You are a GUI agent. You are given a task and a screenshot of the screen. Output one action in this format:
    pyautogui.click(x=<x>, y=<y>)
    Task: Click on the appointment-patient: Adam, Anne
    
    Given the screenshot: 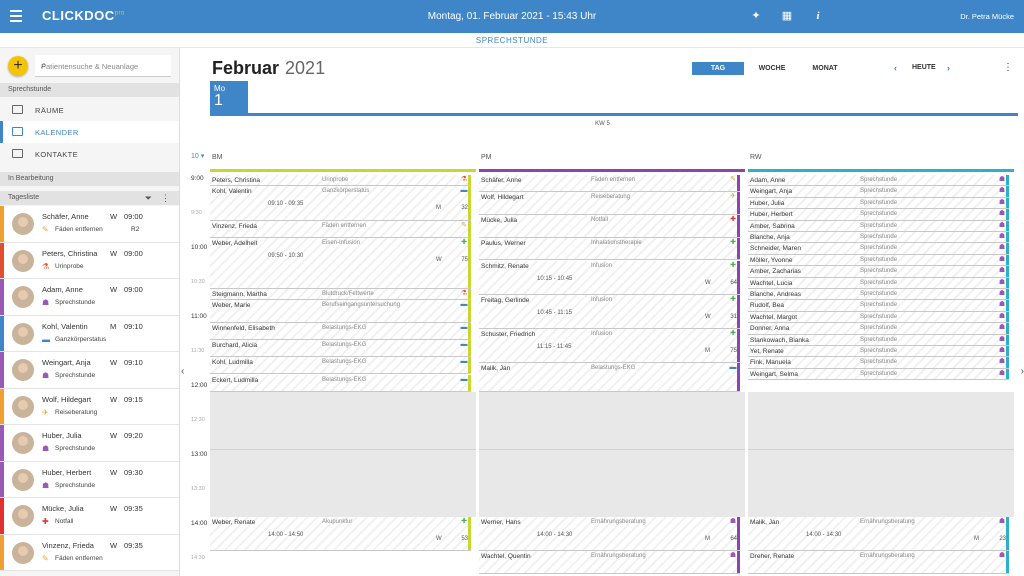 What is the action you would take?
    pyautogui.click(x=768, y=180)
    